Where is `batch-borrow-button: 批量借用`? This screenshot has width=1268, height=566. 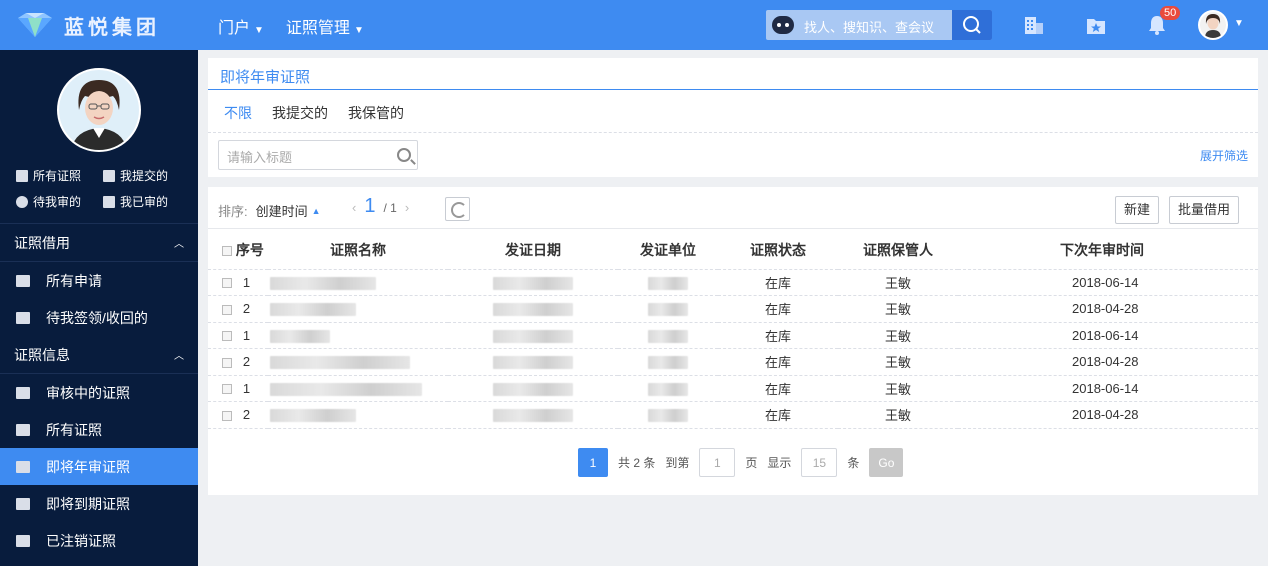
batch-borrow-button: 批量借用 is located at coordinates (1204, 210).